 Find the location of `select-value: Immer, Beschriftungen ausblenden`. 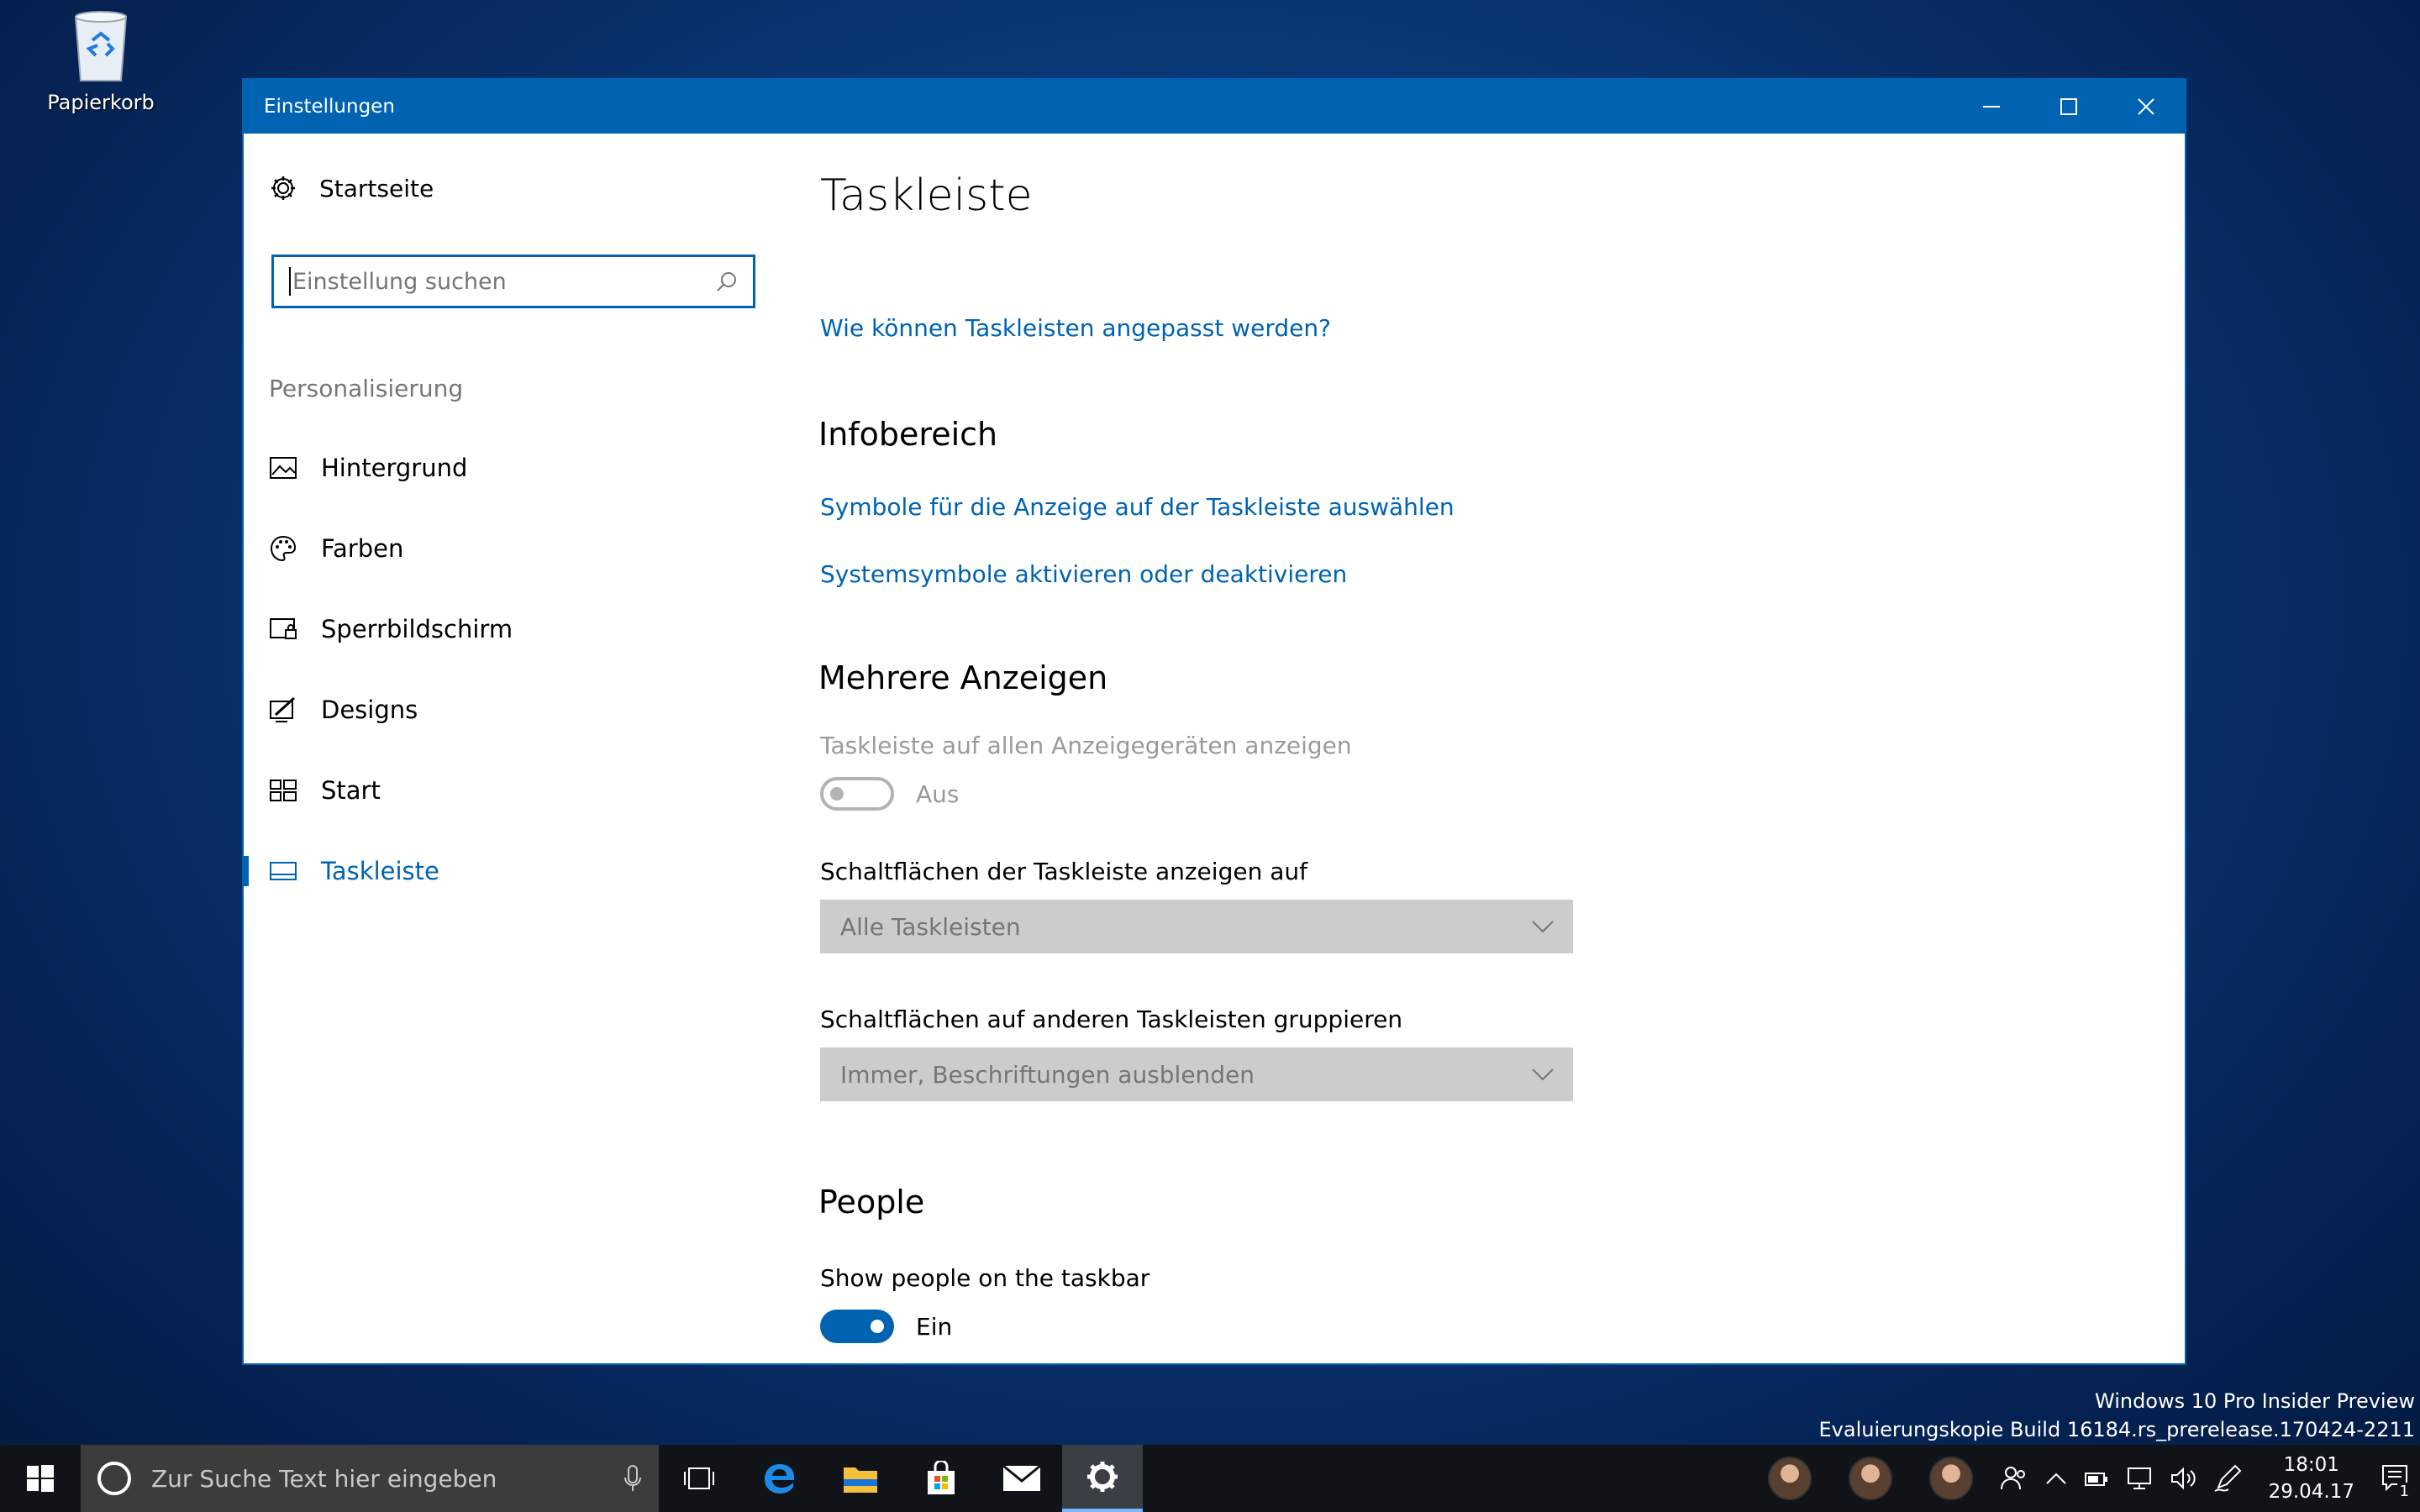

select-value: Immer, Beschriftungen ausblenden is located at coordinates (1047, 1074).